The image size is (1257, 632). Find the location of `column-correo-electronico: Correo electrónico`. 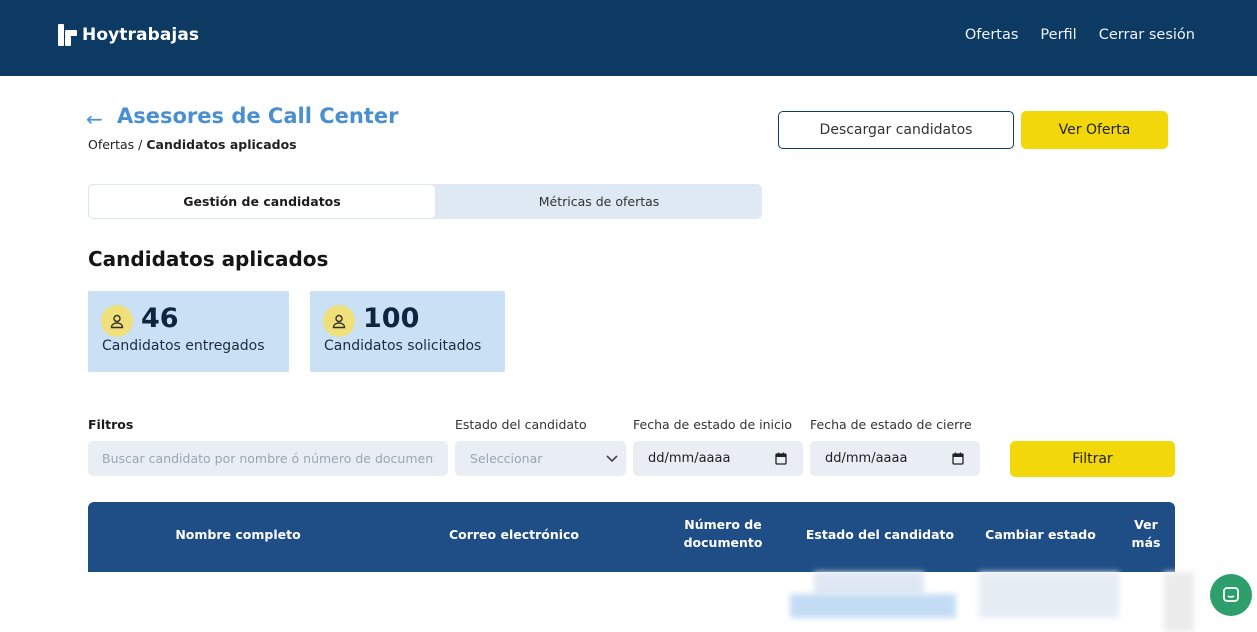

column-correo-electronico: Correo electrónico is located at coordinates (514, 535).